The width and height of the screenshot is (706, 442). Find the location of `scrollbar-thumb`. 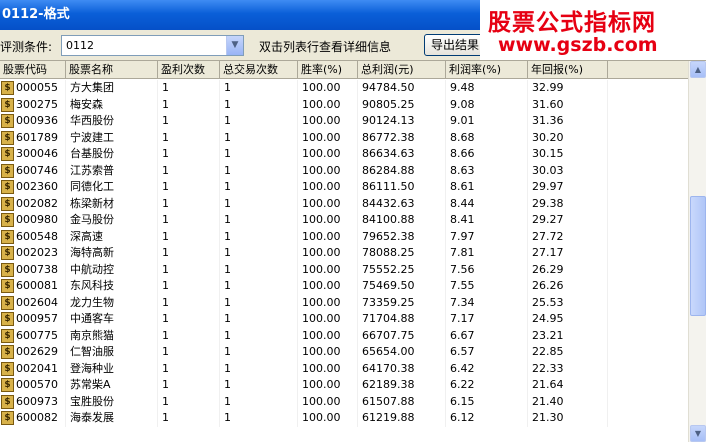

scrollbar-thumb is located at coordinates (698, 256).